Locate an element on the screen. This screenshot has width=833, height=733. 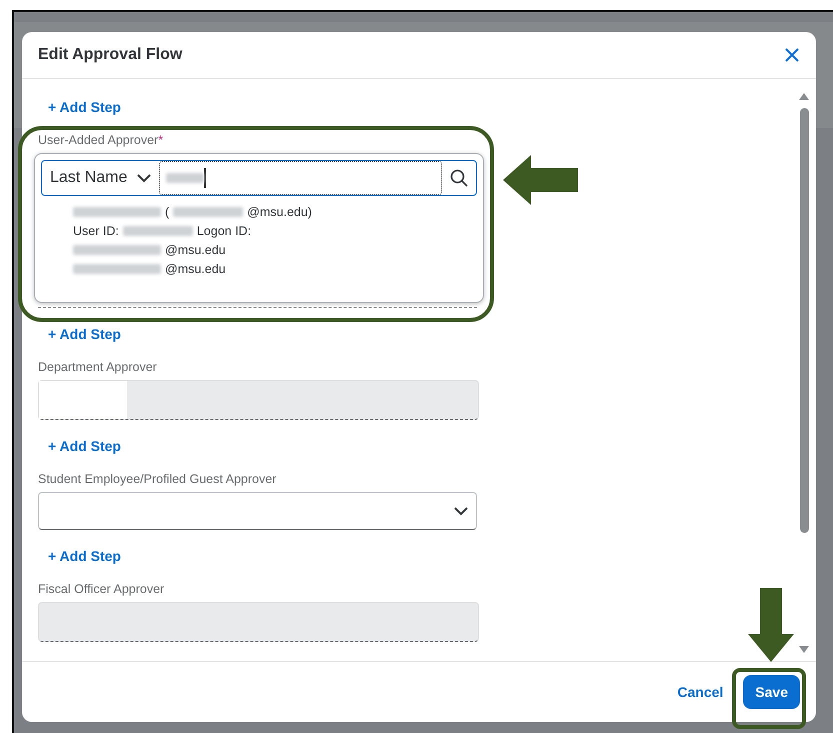
save-button: Save is located at coordinates (771, 692).